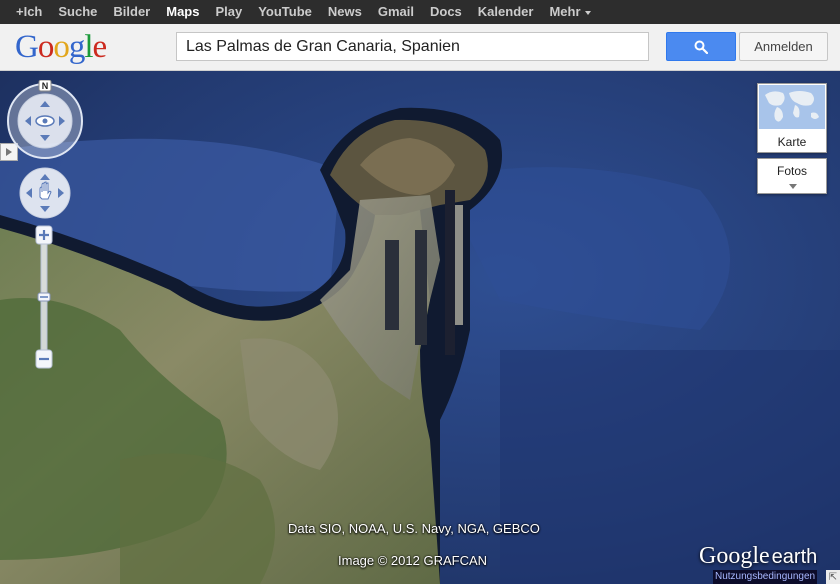 Image resolution: width=840 pixels, height=584 pixels. I want to click on fotos-dropdown: Fotos, so click(792, 176).